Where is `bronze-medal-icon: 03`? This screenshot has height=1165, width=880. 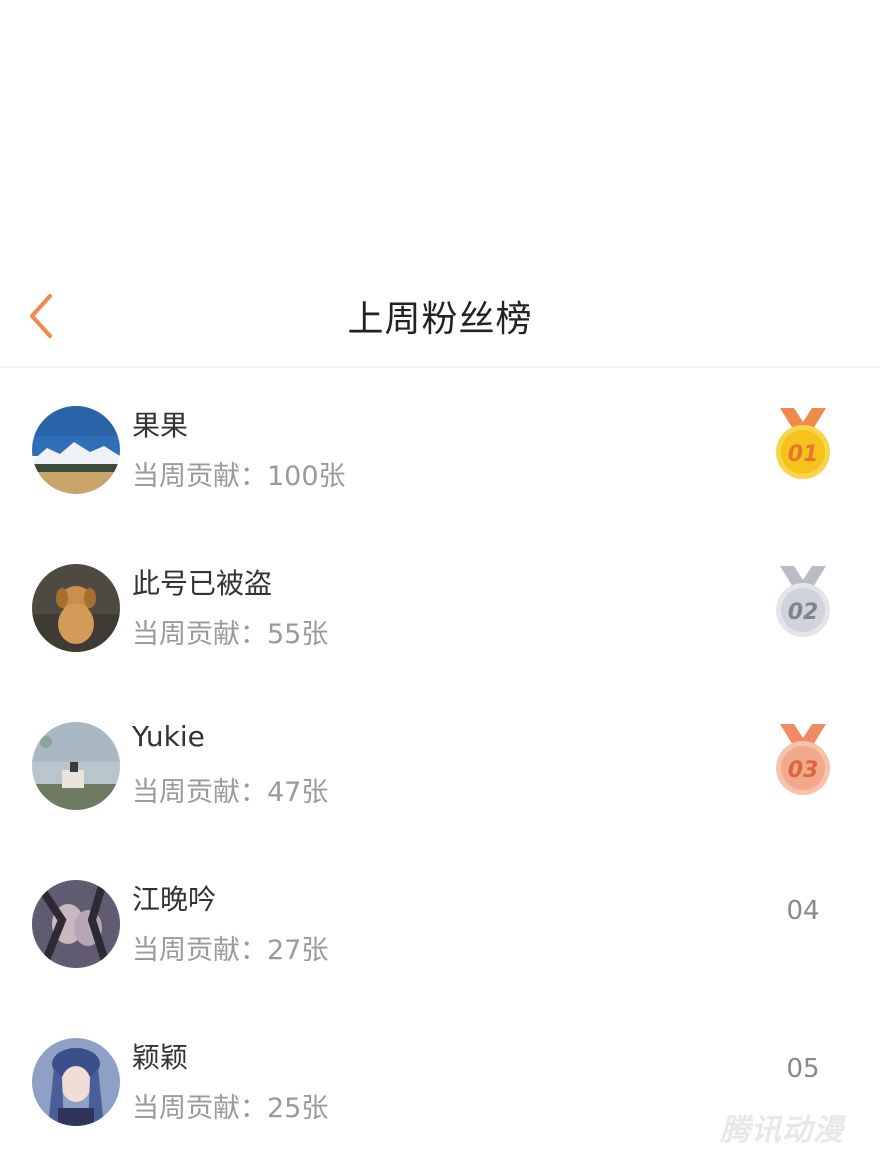
bronze-medal-icon: 03 is located at coordinates (803, 759).